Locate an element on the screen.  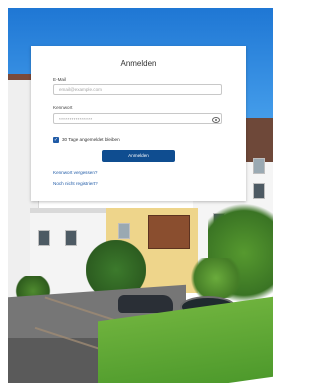
page-title: Anmelden is located at coordinates (138, 63).